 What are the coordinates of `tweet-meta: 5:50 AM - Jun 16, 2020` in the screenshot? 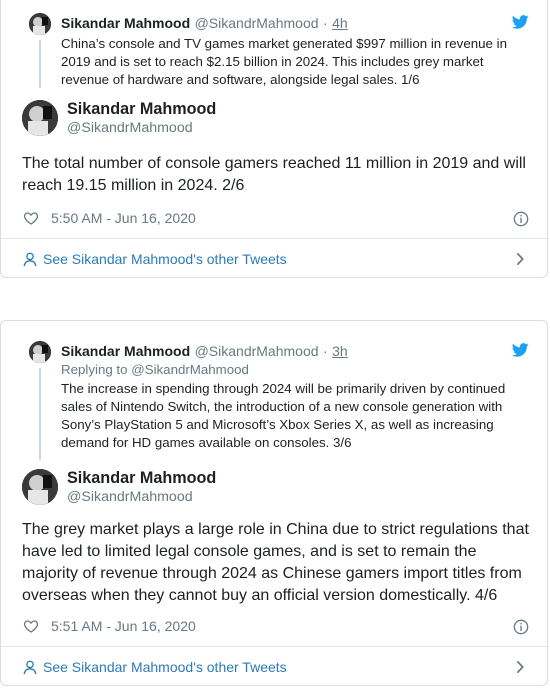 It's located at (109, 218).